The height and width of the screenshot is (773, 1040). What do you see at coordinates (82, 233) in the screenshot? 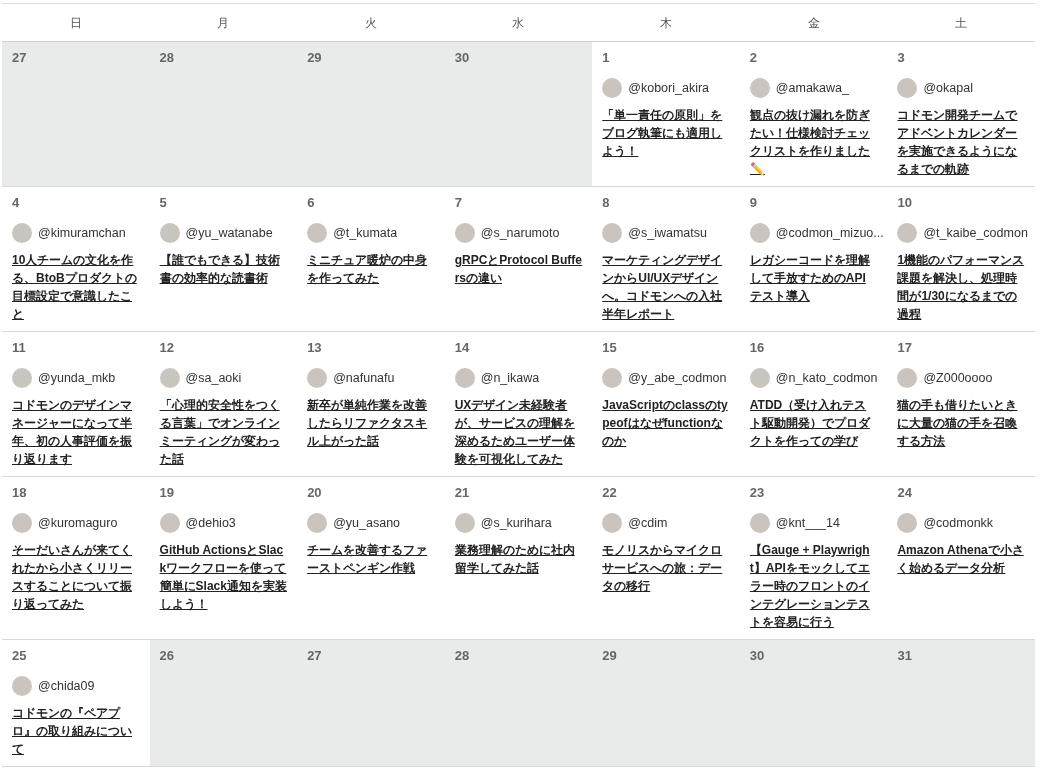
I see `author-link: @kimuramchan` at bounding box center [82, 233].